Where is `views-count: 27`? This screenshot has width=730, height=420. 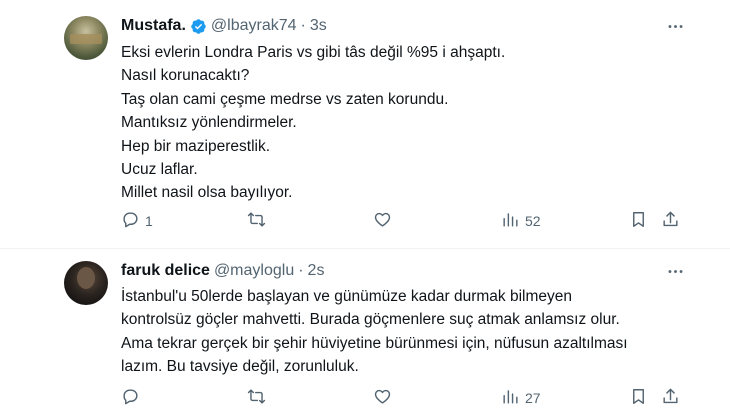
views-count: 27 is located at coordinates (533, 398).